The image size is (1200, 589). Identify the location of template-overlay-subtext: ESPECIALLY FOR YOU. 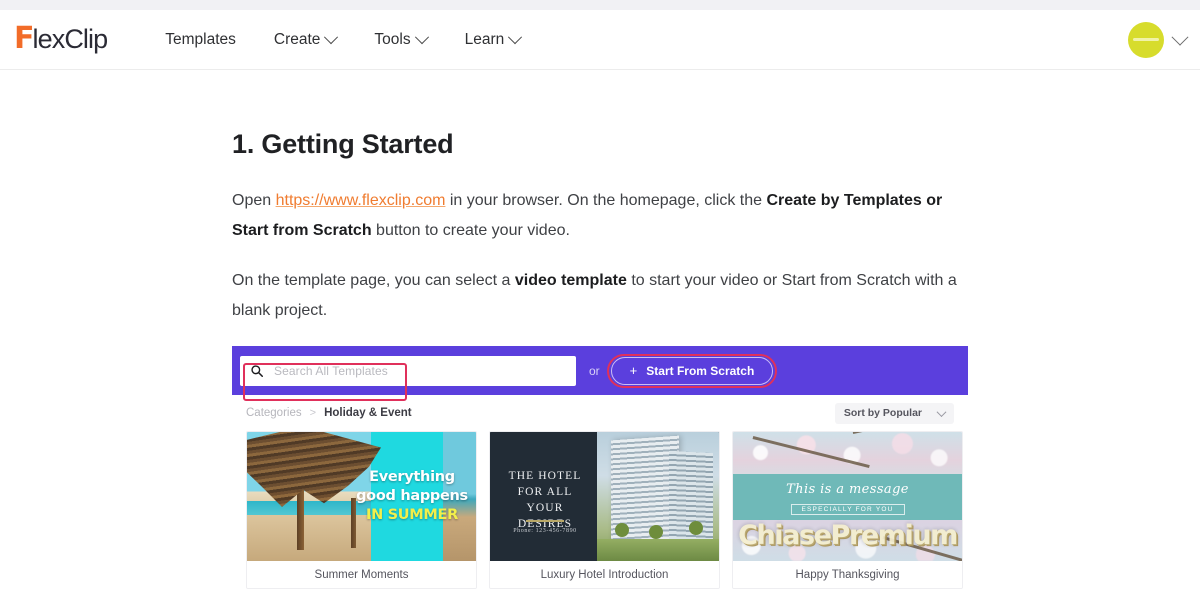
(847, 510).